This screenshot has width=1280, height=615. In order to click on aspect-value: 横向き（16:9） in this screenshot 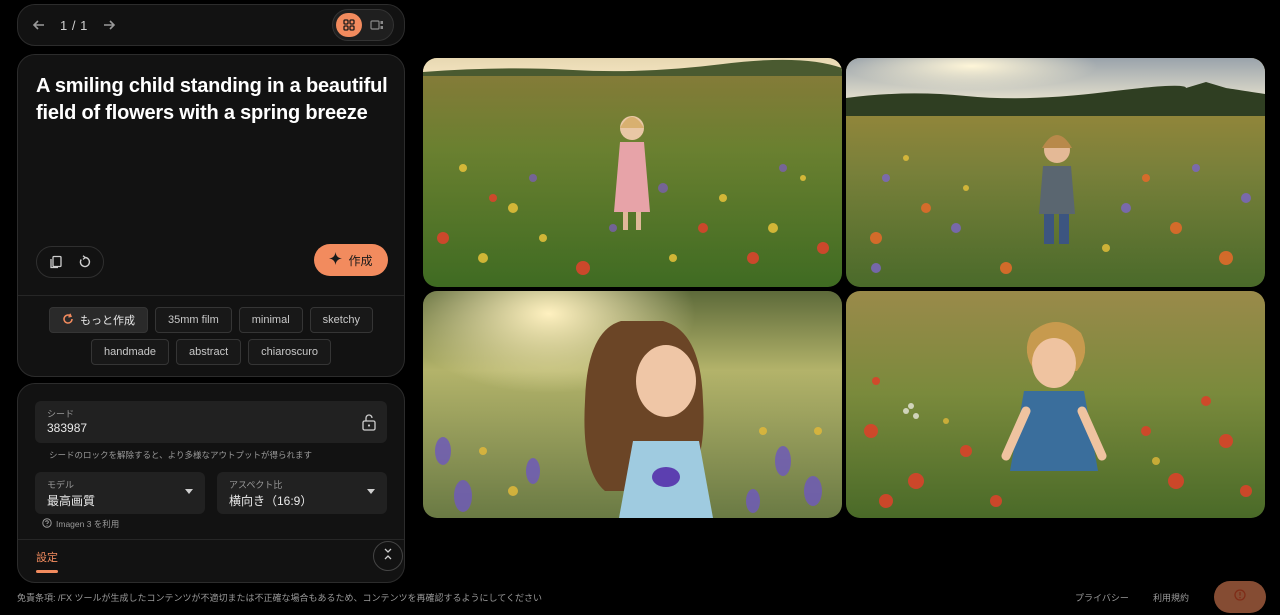, I will do `click(271, 501)`.